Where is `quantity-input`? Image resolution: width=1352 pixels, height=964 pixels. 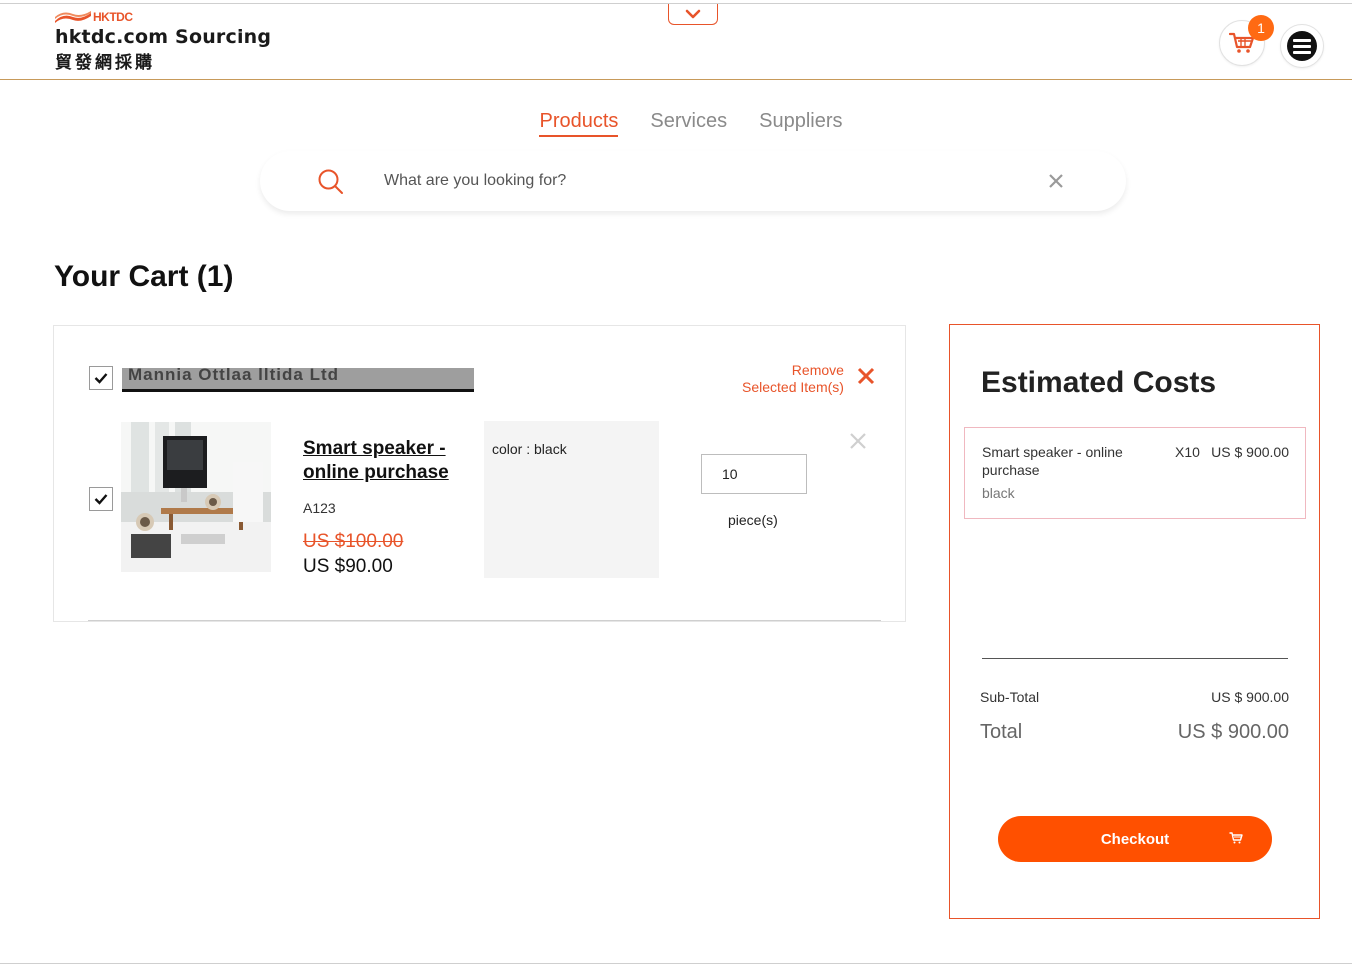
quantity-input is located at coordinates (754, 474).